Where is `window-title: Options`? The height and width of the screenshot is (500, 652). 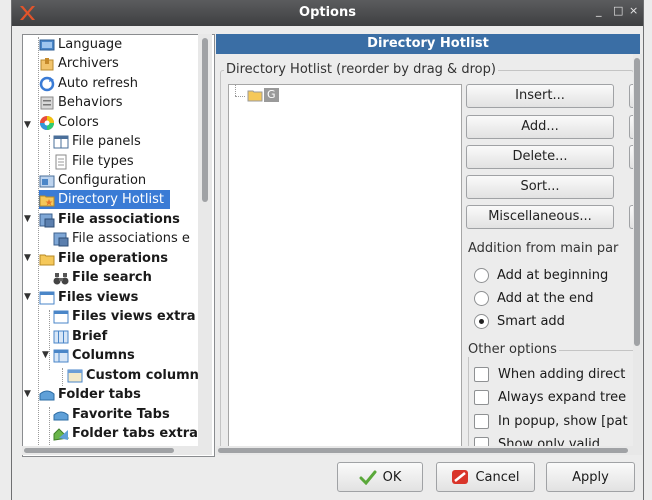 window-title: Options is located at coordinates (327, 12).